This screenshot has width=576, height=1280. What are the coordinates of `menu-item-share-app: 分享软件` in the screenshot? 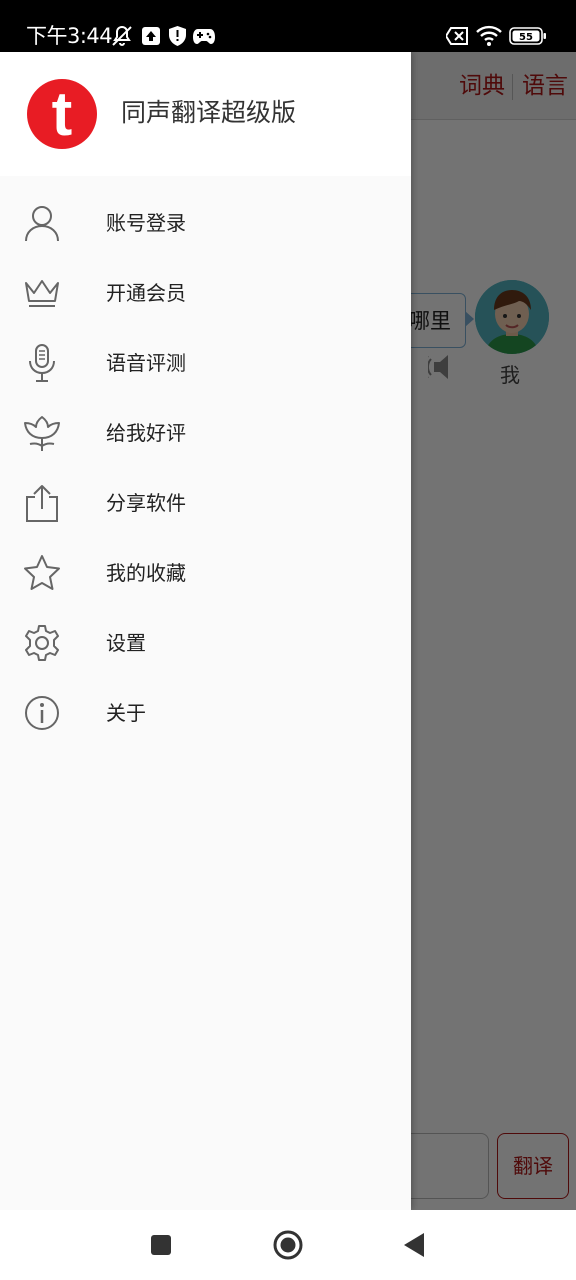 It's located at (205, 503).